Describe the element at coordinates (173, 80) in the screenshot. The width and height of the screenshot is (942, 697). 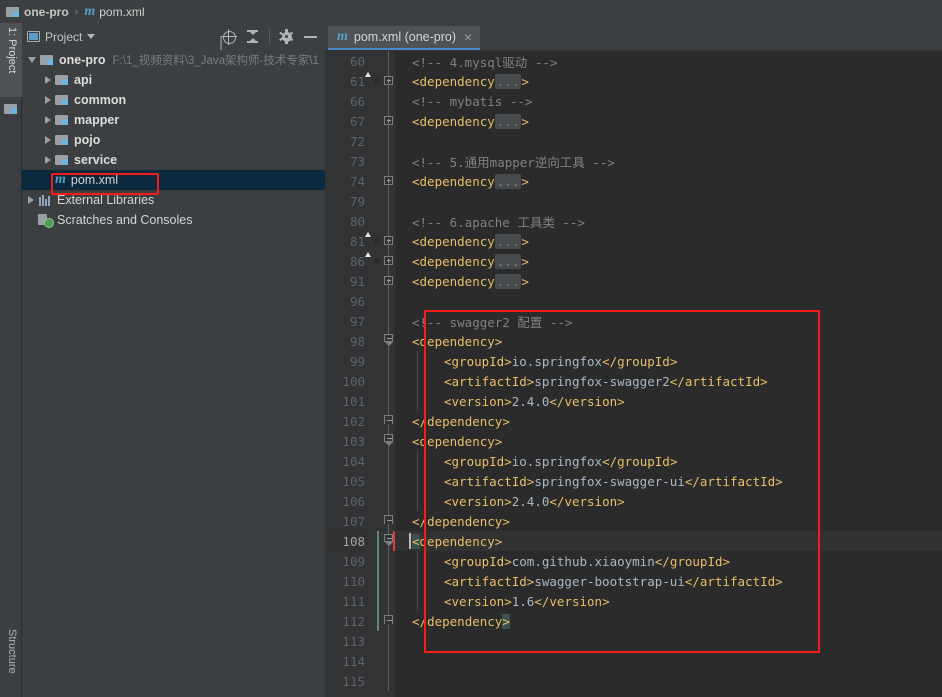
I see `tree-row: api` at that location.